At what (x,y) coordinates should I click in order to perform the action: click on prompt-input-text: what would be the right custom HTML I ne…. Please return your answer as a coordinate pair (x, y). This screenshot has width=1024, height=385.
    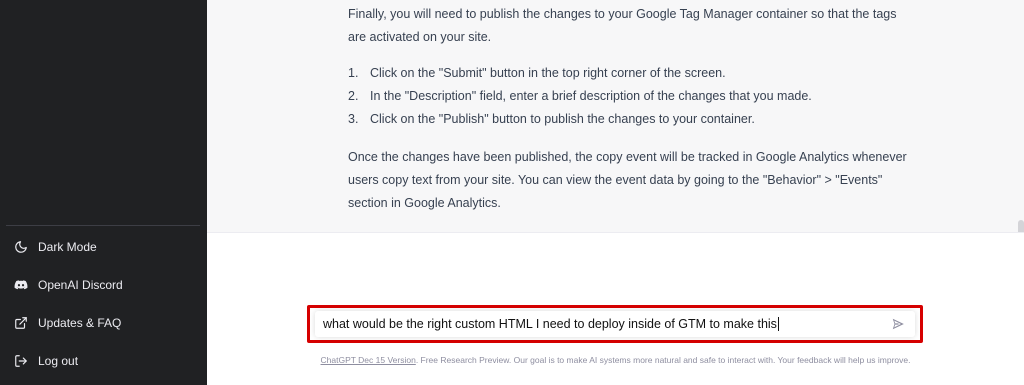
    Looking at the image, I should click on (550, 324).